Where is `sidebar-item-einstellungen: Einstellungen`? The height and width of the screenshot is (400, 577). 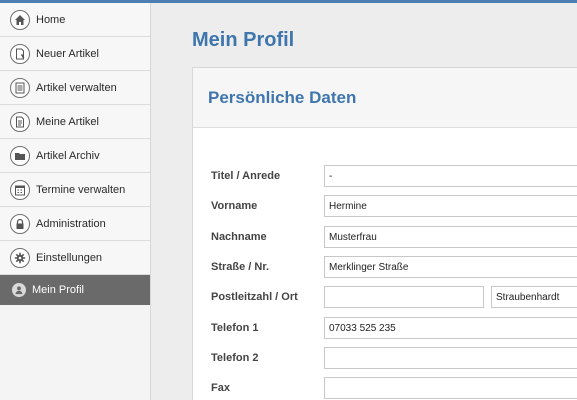 sidebar-item-einstellungen: Einstellungen is located at coordinates (75, 258).